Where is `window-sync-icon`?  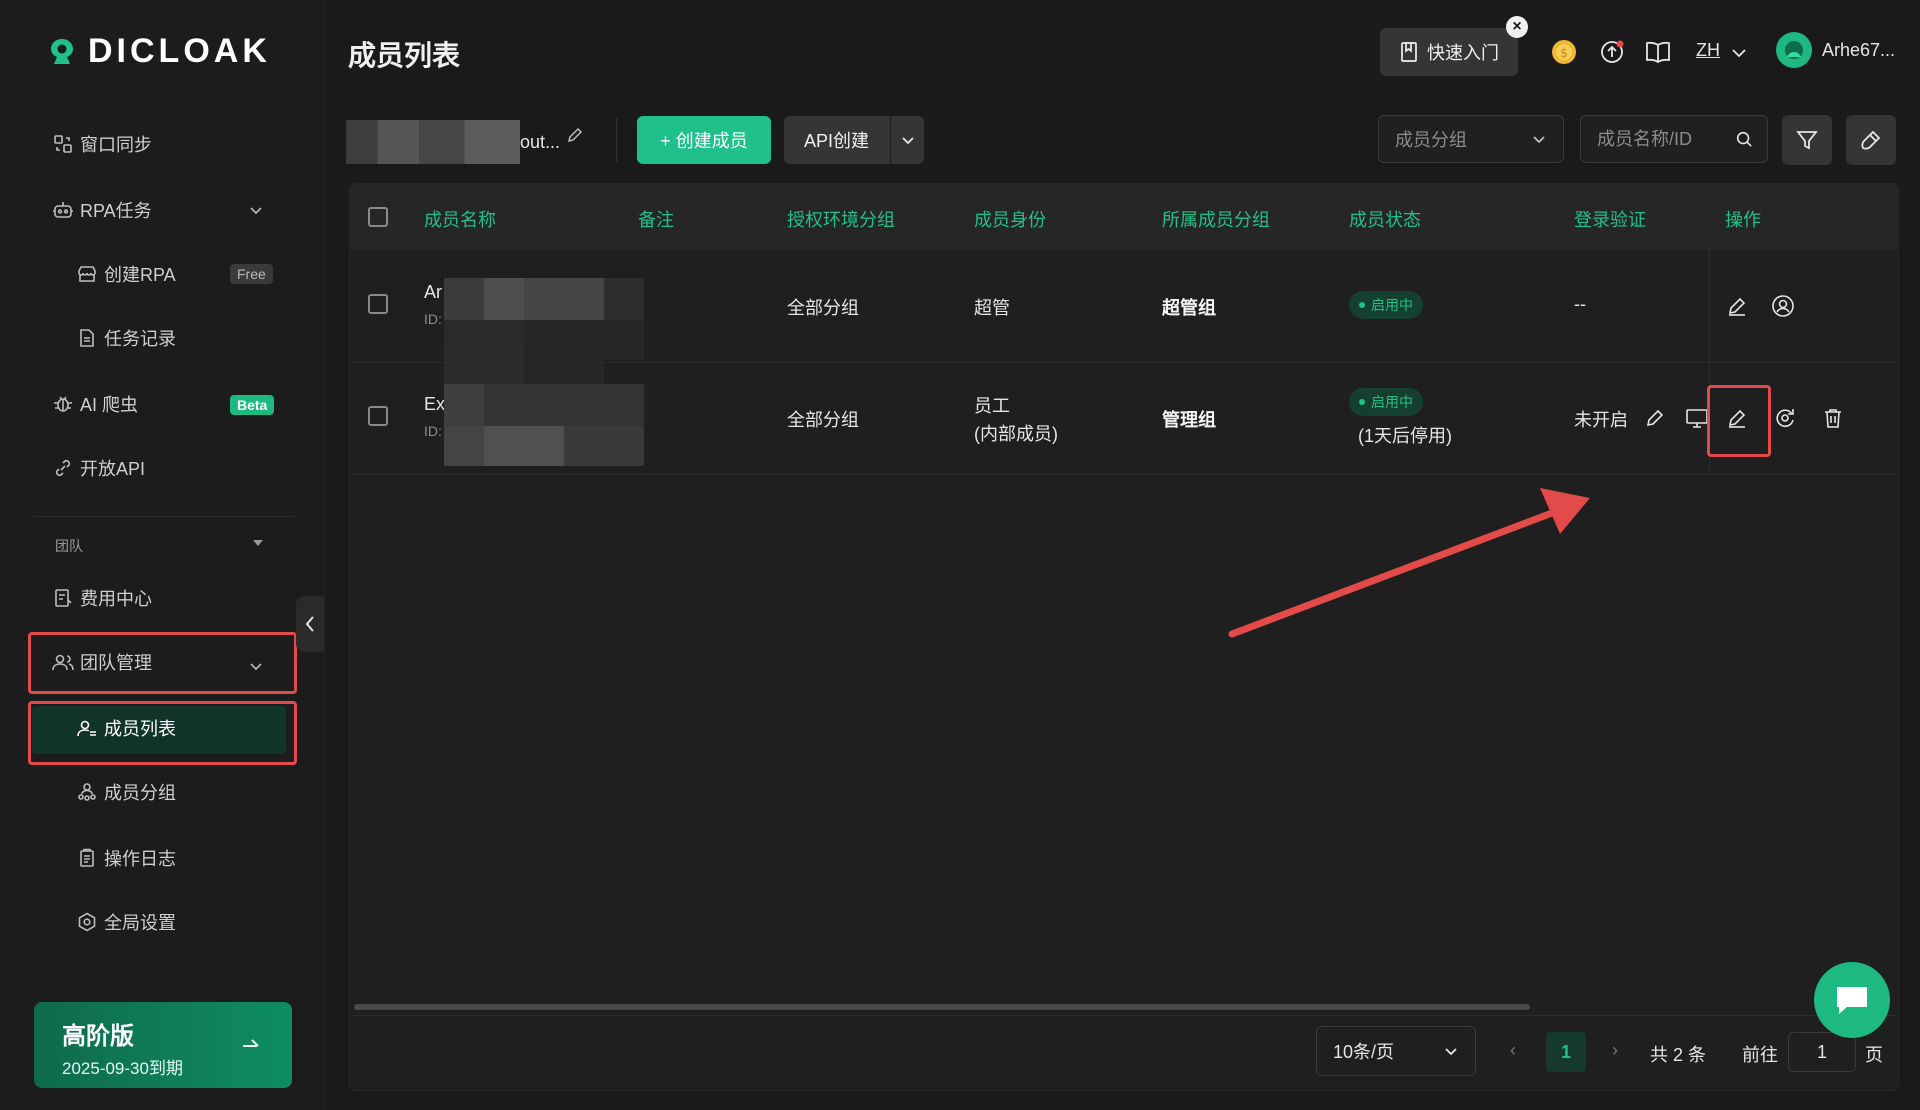 window-sync-icon is located at coordinates (63, 144).